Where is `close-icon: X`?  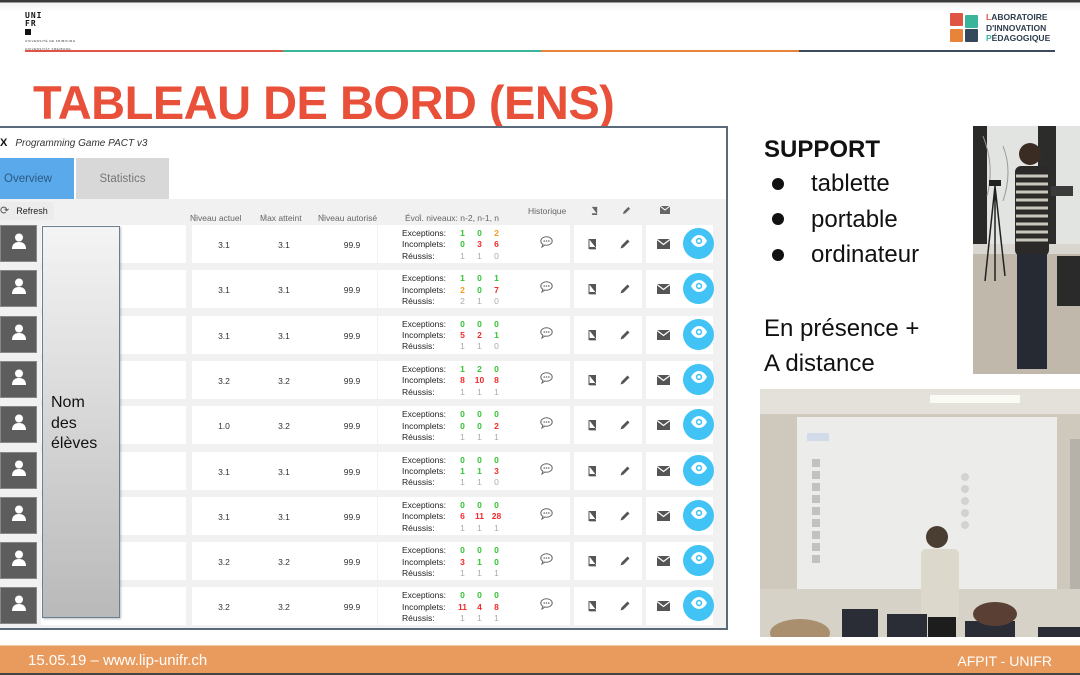 close-icon: X is located at coordinates (3, 143).